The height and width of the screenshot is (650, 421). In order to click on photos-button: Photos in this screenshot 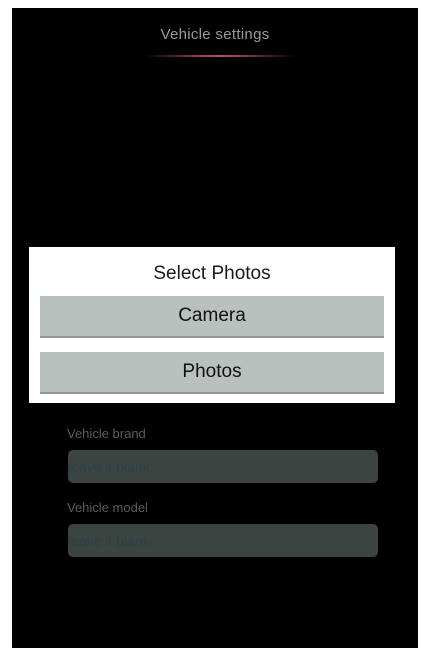, I will do `click(212, 373)`.